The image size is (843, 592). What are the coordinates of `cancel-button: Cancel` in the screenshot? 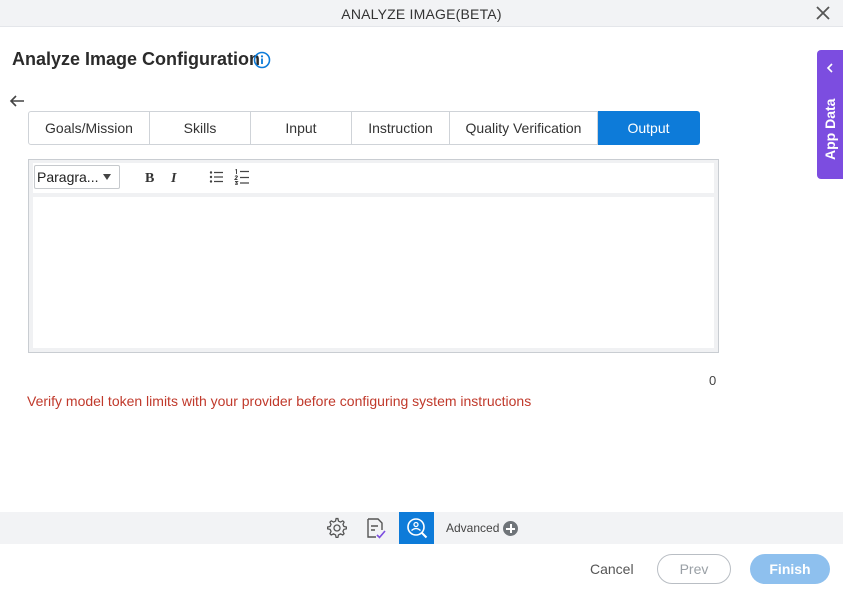 It's located at (612, 569).